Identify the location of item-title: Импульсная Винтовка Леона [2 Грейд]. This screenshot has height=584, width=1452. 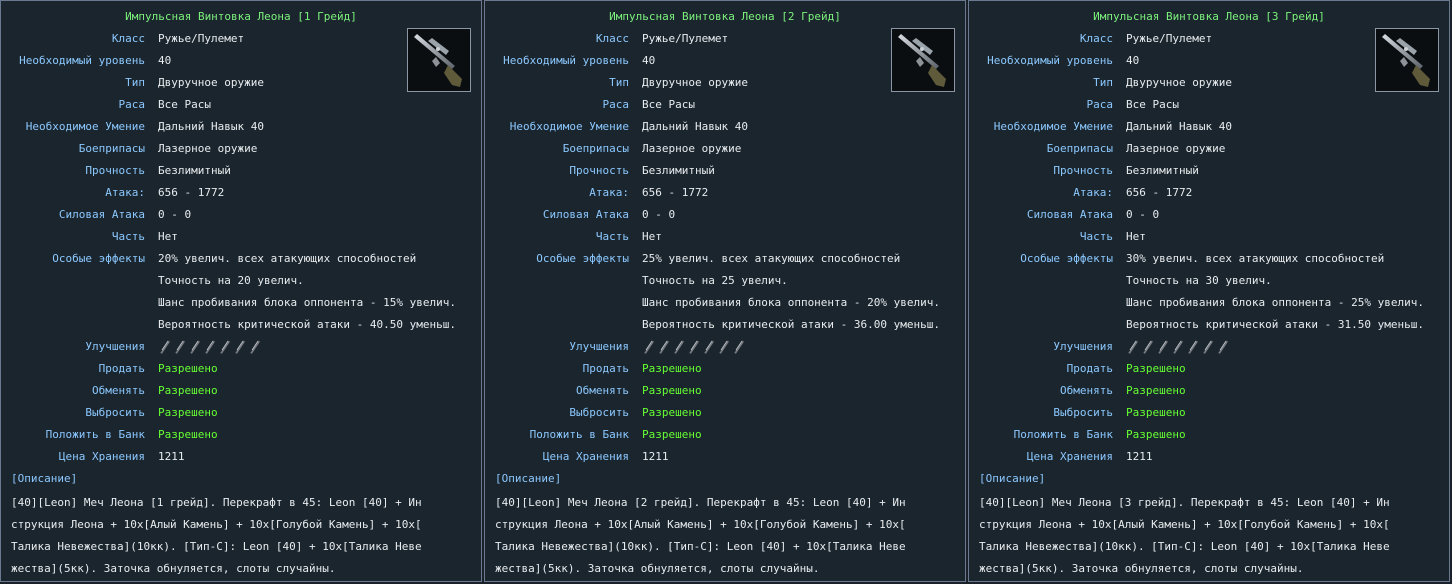
(725, 16).